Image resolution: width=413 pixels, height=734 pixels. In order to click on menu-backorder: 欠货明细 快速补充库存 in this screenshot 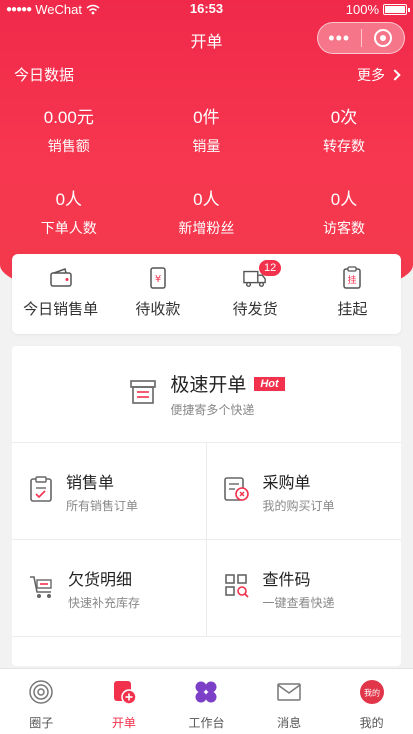, I will do `click(109, 588)`.